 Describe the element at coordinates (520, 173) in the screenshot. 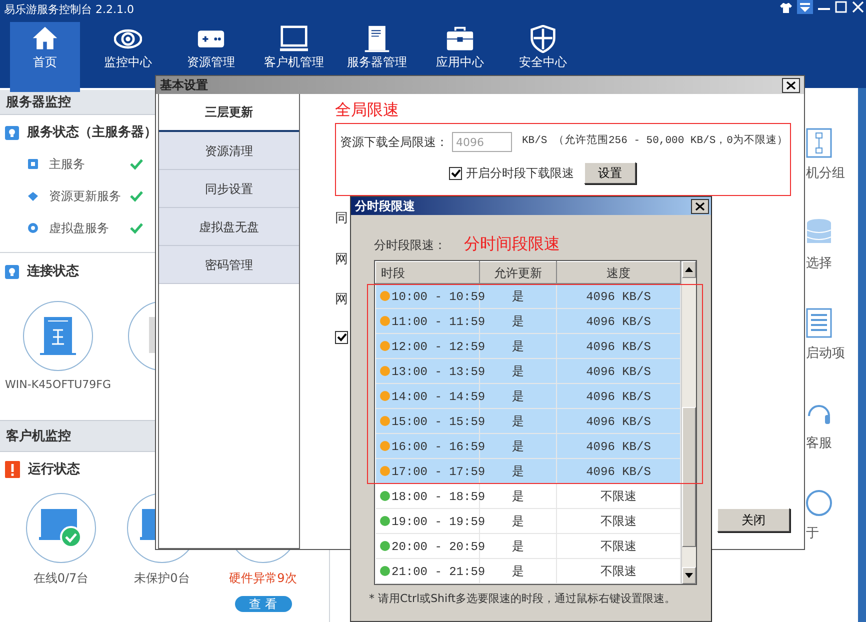

I see `checkbox-label: 开启分时段下载限速` at that location.